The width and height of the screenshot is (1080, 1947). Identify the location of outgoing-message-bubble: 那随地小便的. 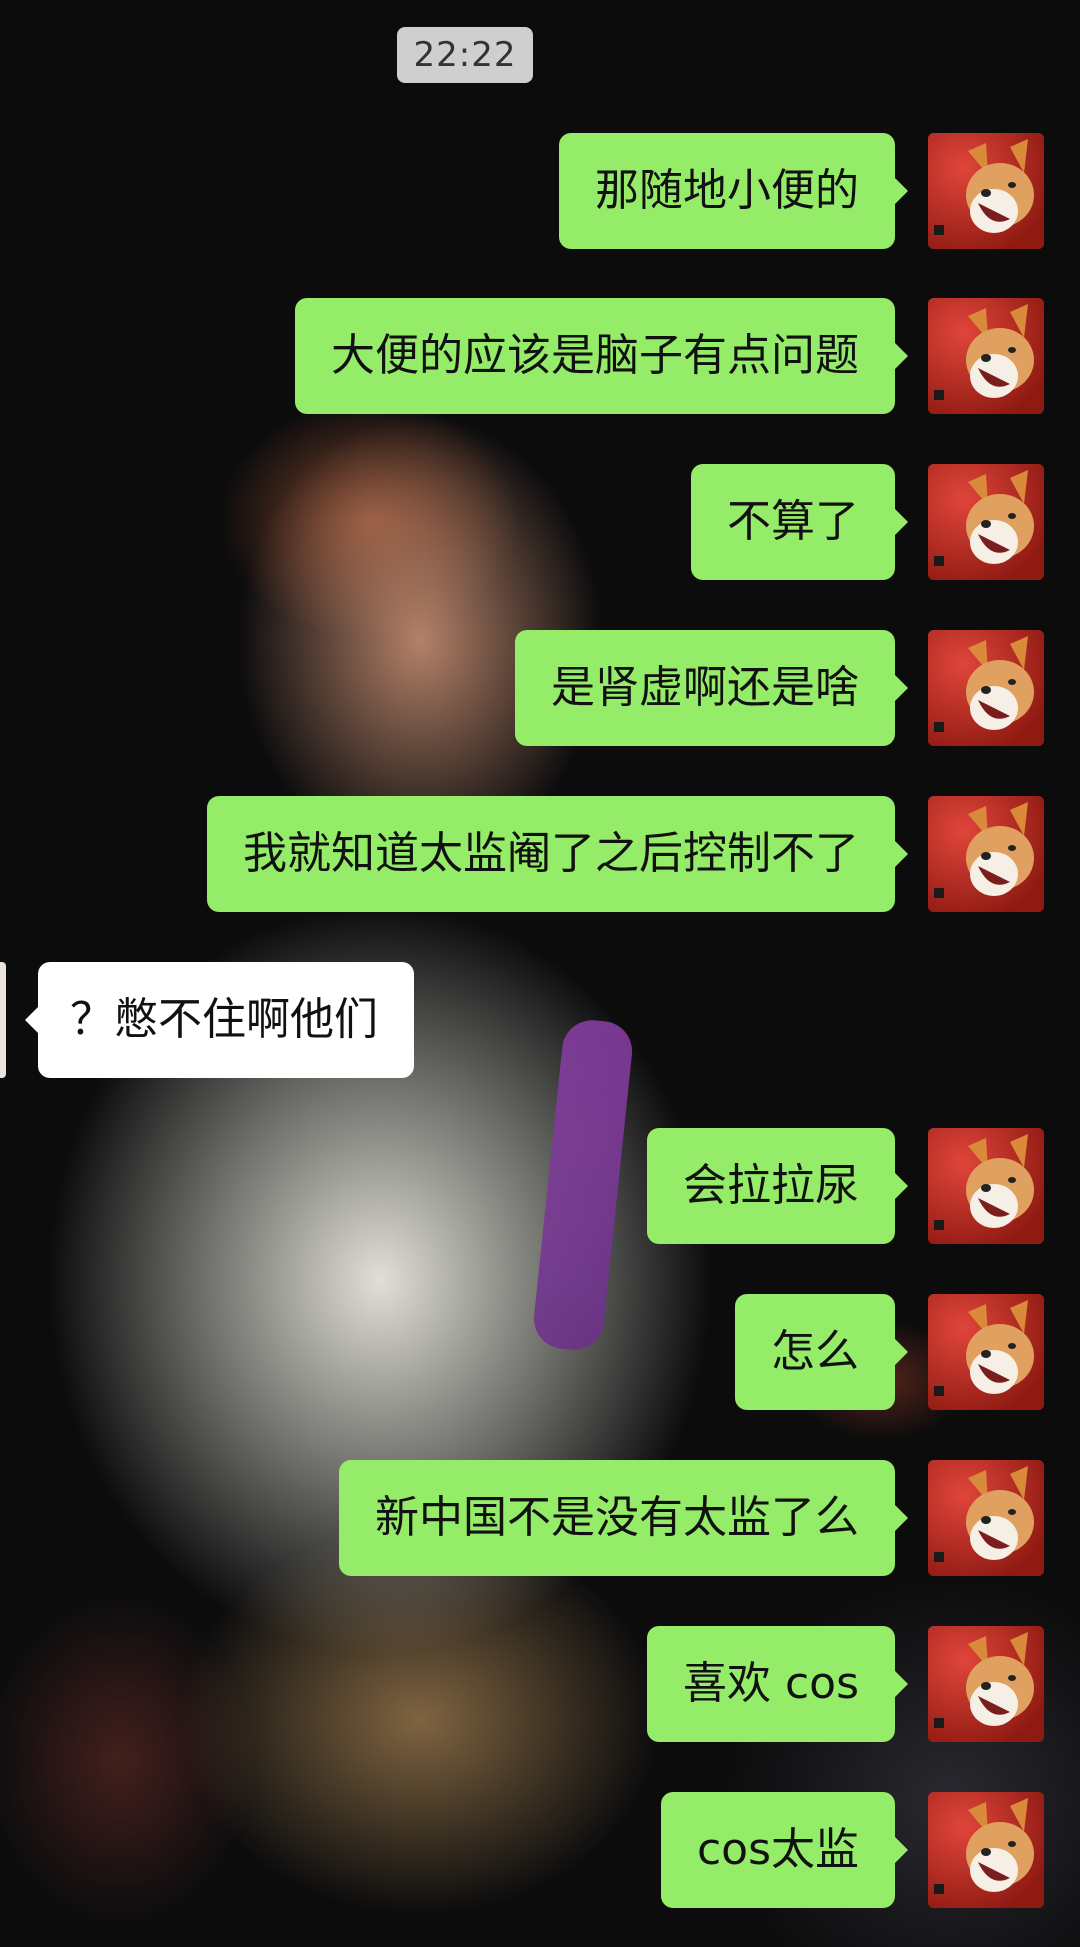
(733, 191).